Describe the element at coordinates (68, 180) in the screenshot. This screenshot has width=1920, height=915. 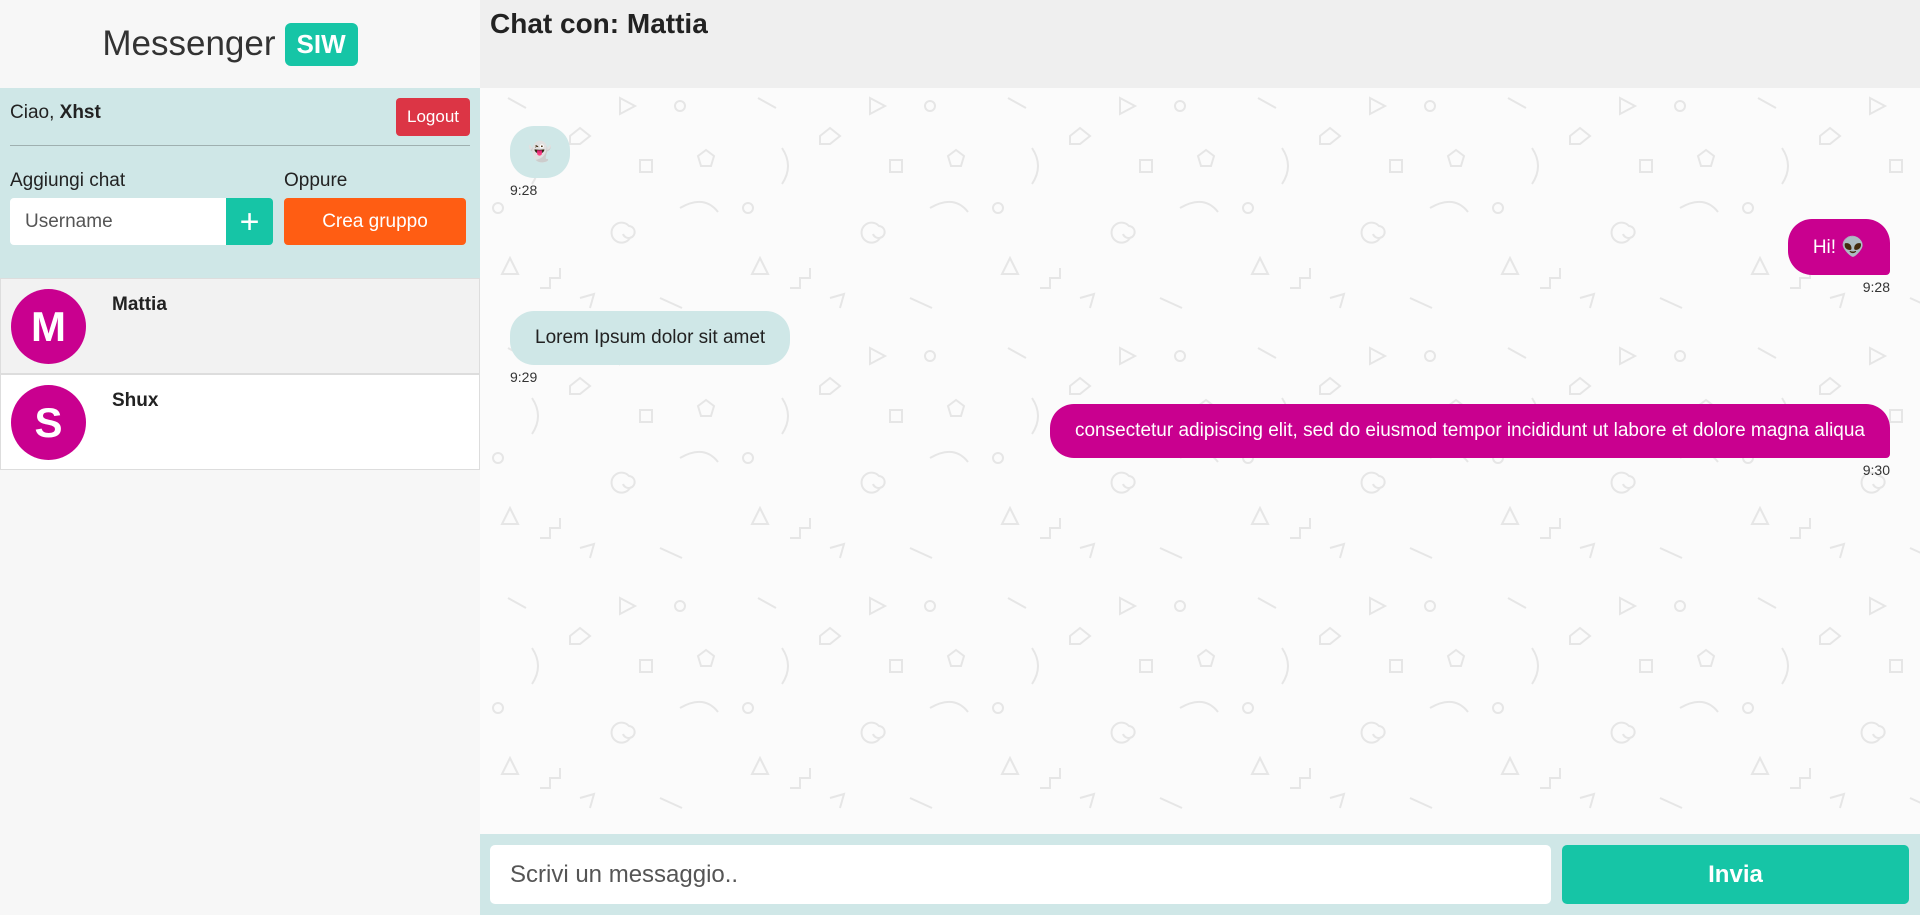
I see `add-chat-label: Aggiungi chat` at that location.